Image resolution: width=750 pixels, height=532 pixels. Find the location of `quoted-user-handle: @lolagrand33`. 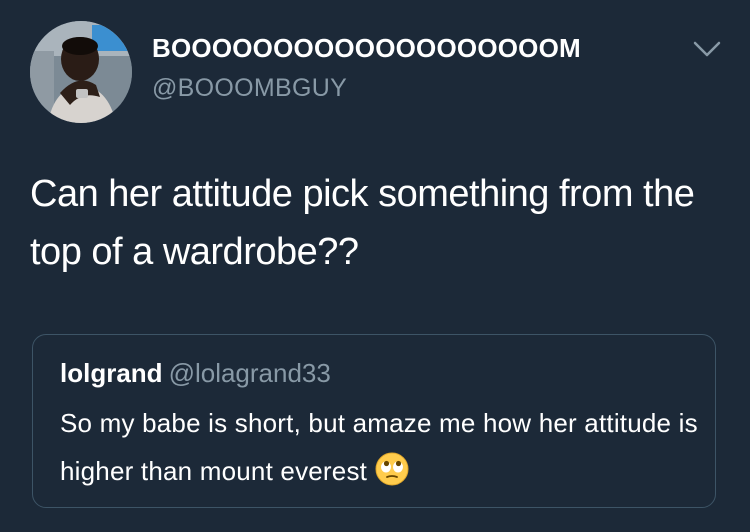

quoted-user-handle: @lolagrand33 is located at coordinates (249, 373).